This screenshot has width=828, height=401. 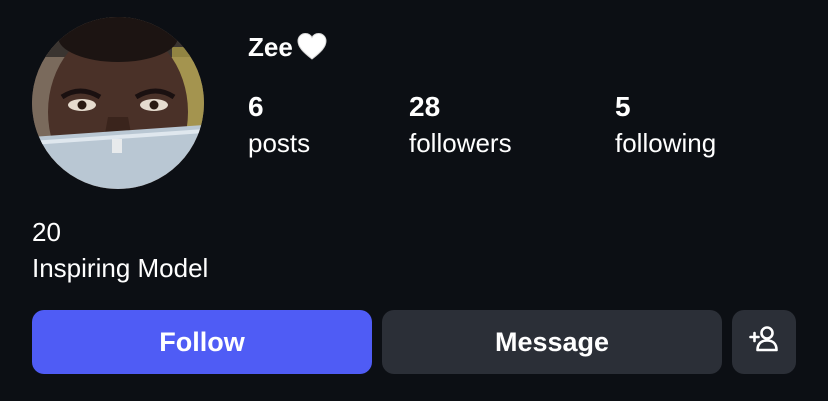 I want to click on followers-count: 28, so click(x=425, y=106).